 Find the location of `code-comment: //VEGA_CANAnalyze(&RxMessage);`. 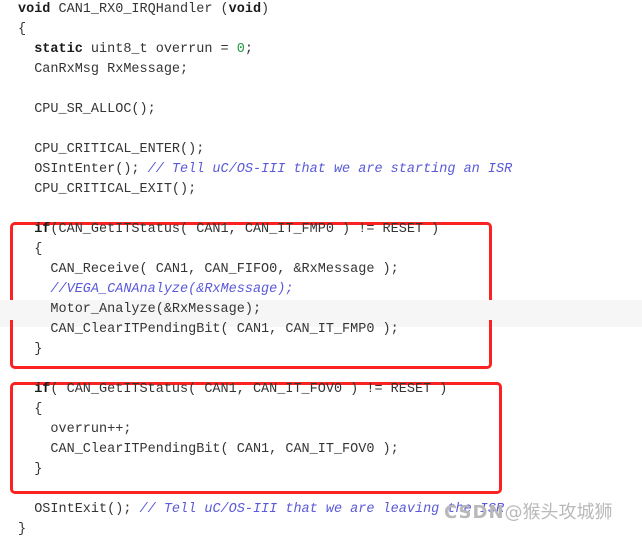

code-comment: //VEGA_CANAnalyze(&RxMessage); is located at coordinates (172, 289).